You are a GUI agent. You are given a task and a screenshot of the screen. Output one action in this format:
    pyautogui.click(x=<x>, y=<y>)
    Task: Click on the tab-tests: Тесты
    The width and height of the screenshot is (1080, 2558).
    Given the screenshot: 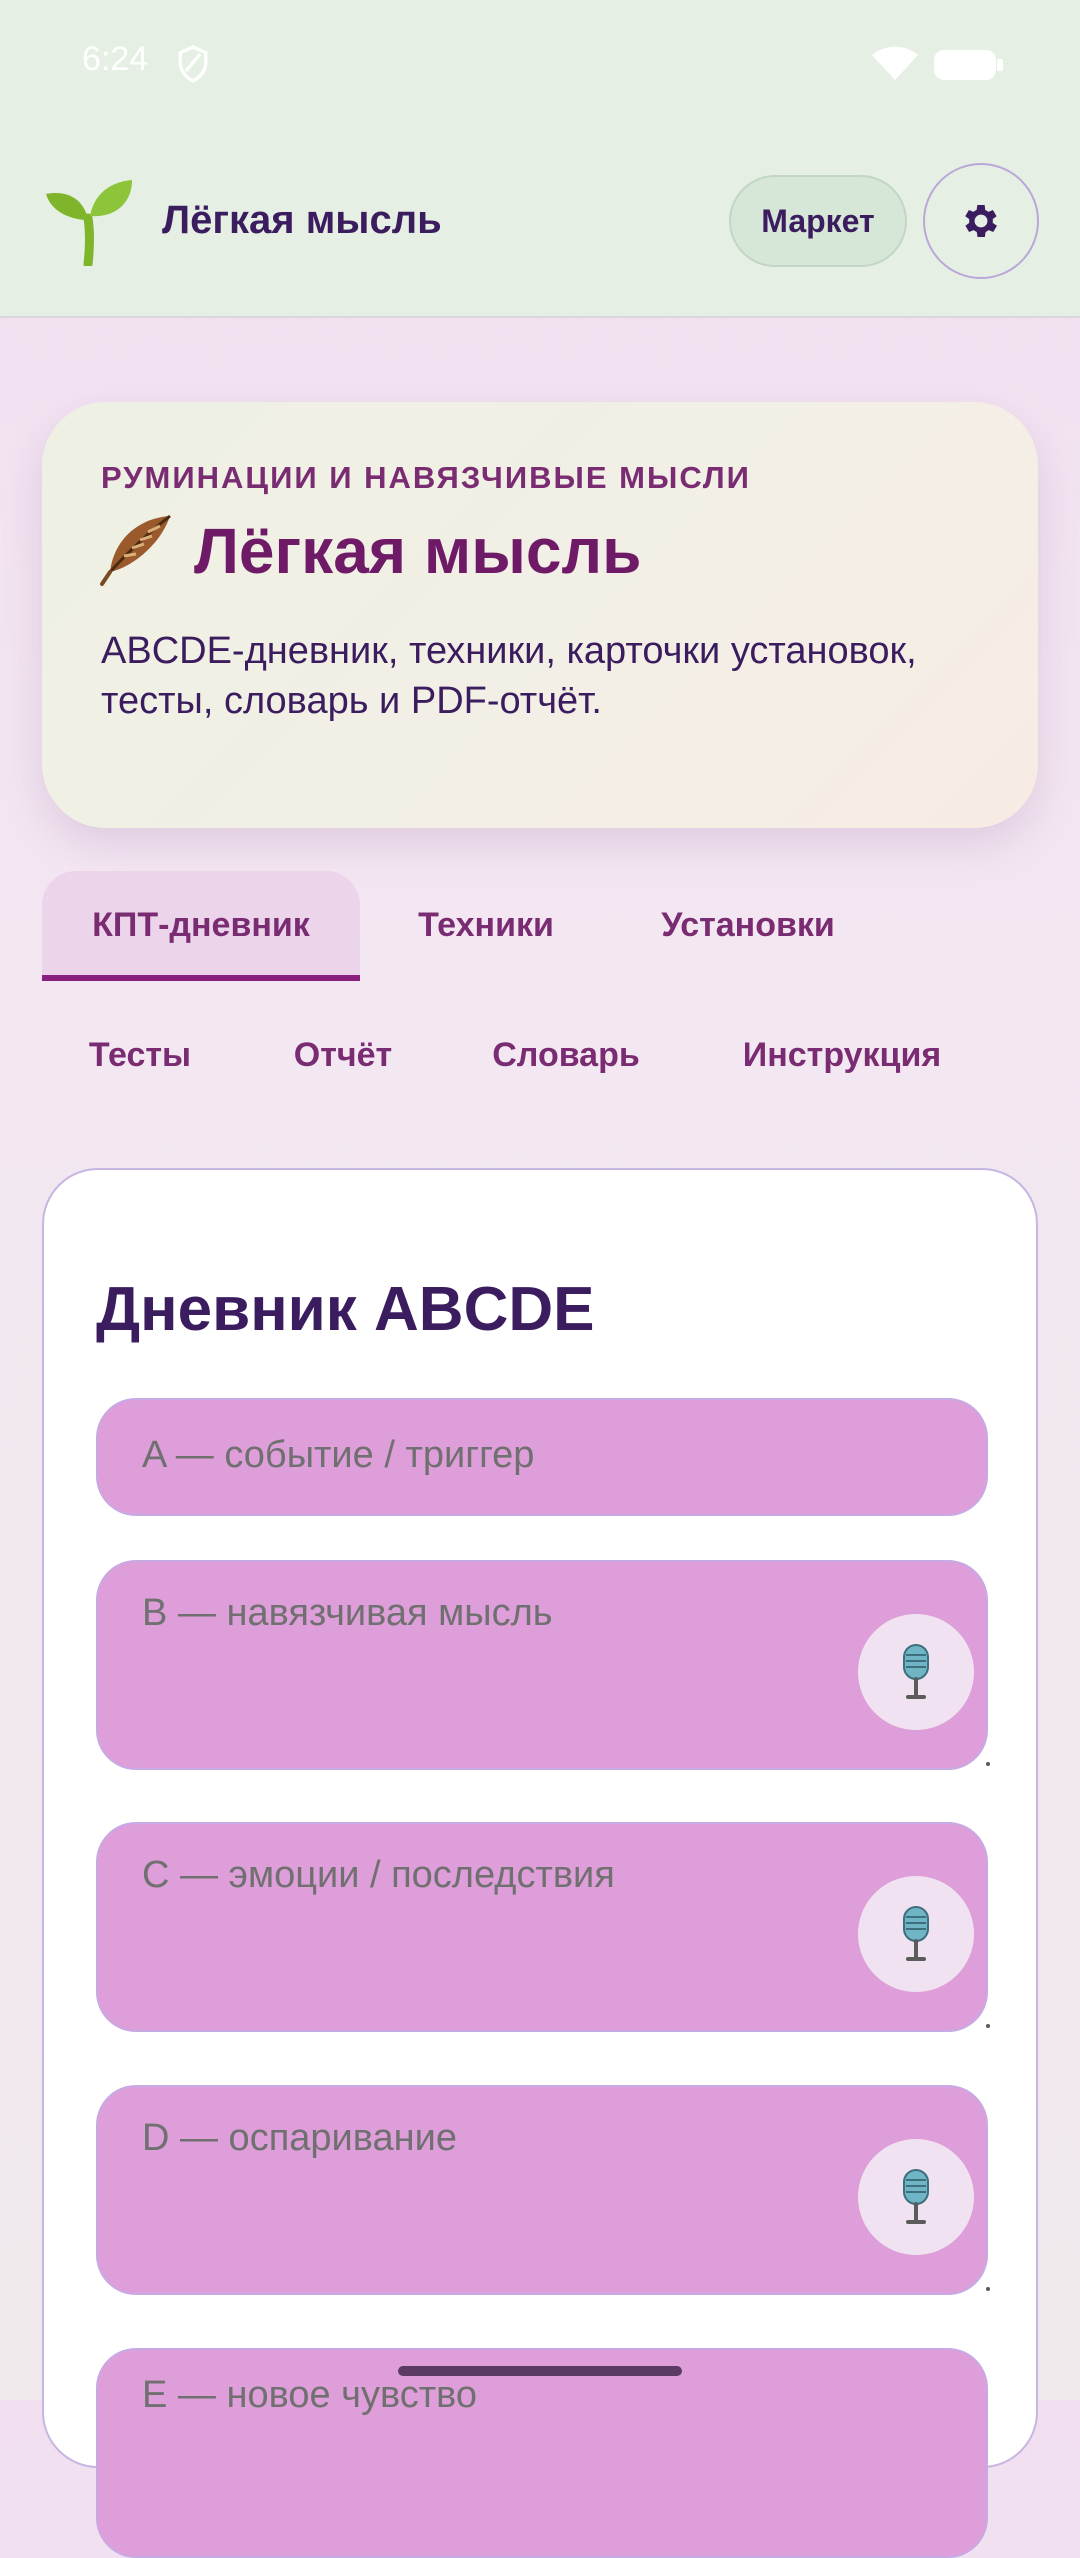 What is the action you would take?
    pyautogui.click(x=140, y=1055)
    